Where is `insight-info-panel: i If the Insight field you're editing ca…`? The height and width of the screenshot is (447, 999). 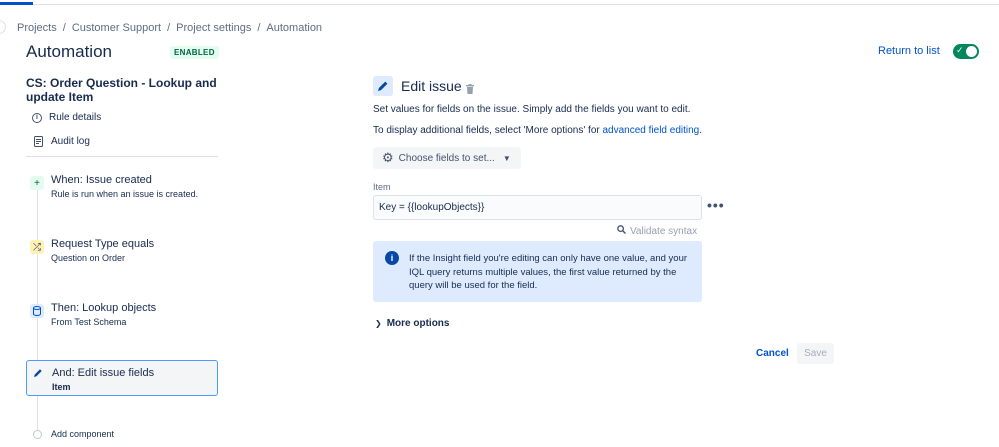 insight-info-panel: i If the Insight field you're editing ca… is located at coordinates (537, 271).